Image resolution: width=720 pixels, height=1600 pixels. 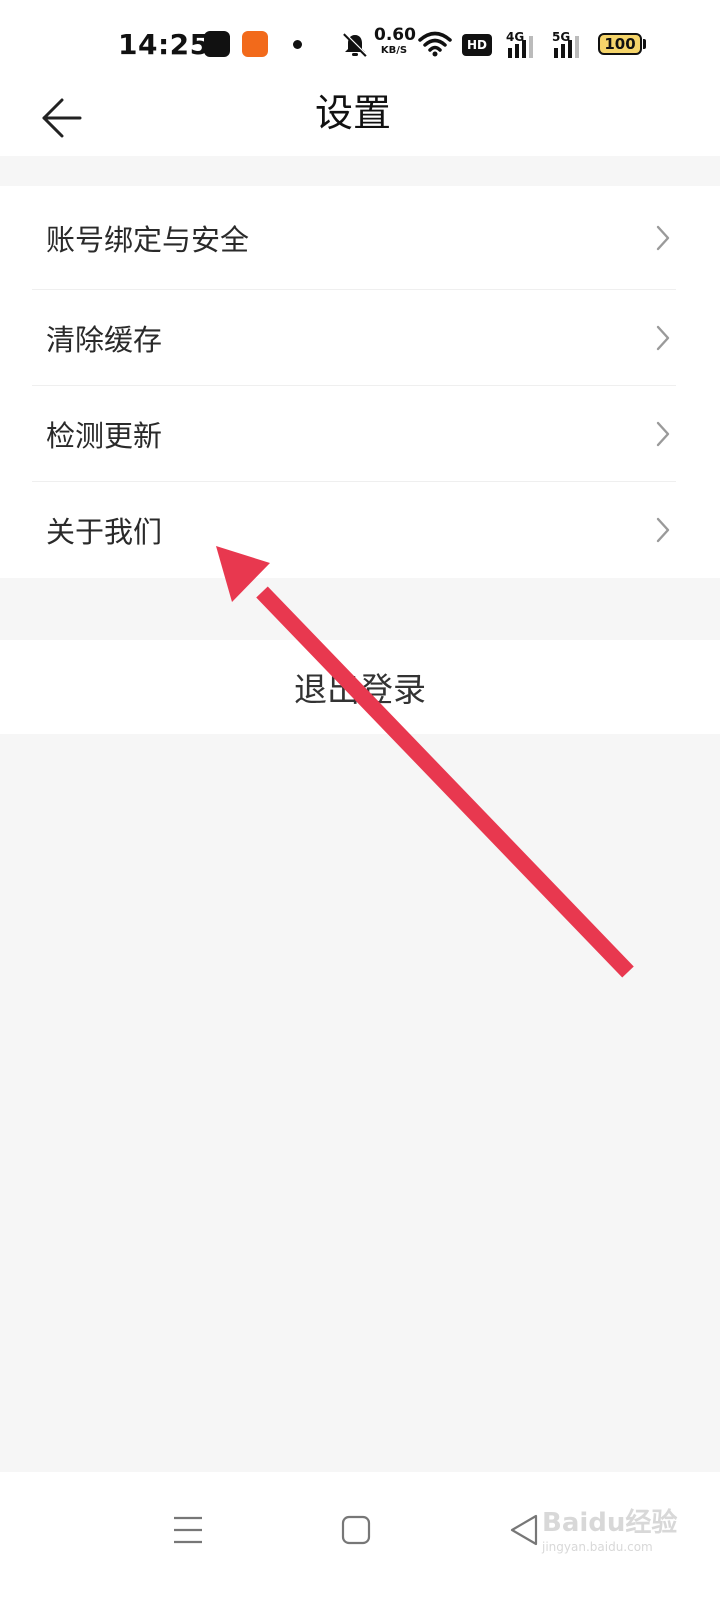 What do you see at coordinates (395, 35) in the screenshot?
I see `network-speed-value: 0.60` at bounding box center [395, 35].